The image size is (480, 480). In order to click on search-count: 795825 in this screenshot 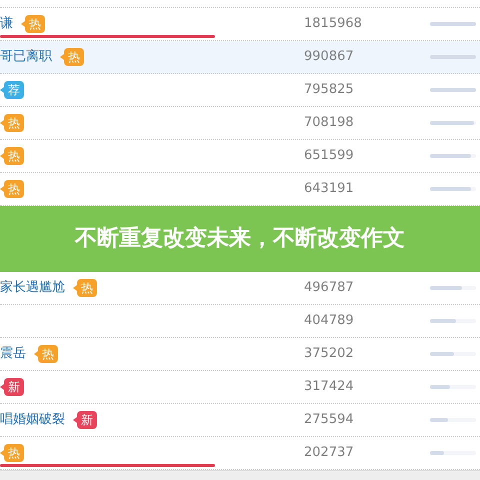, I will do `click(329, 90)`.